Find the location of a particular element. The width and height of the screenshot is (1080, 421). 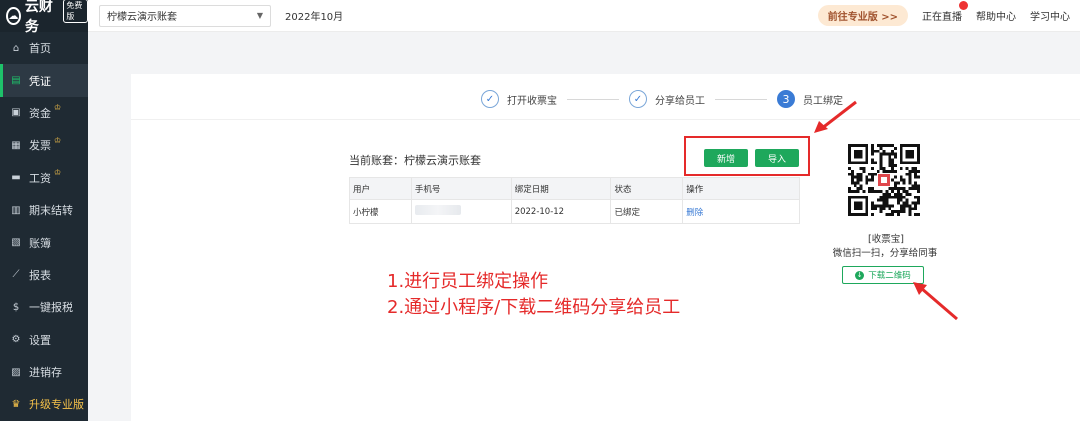

period-close-icon: ▥ is located at coordinates (16, 210).